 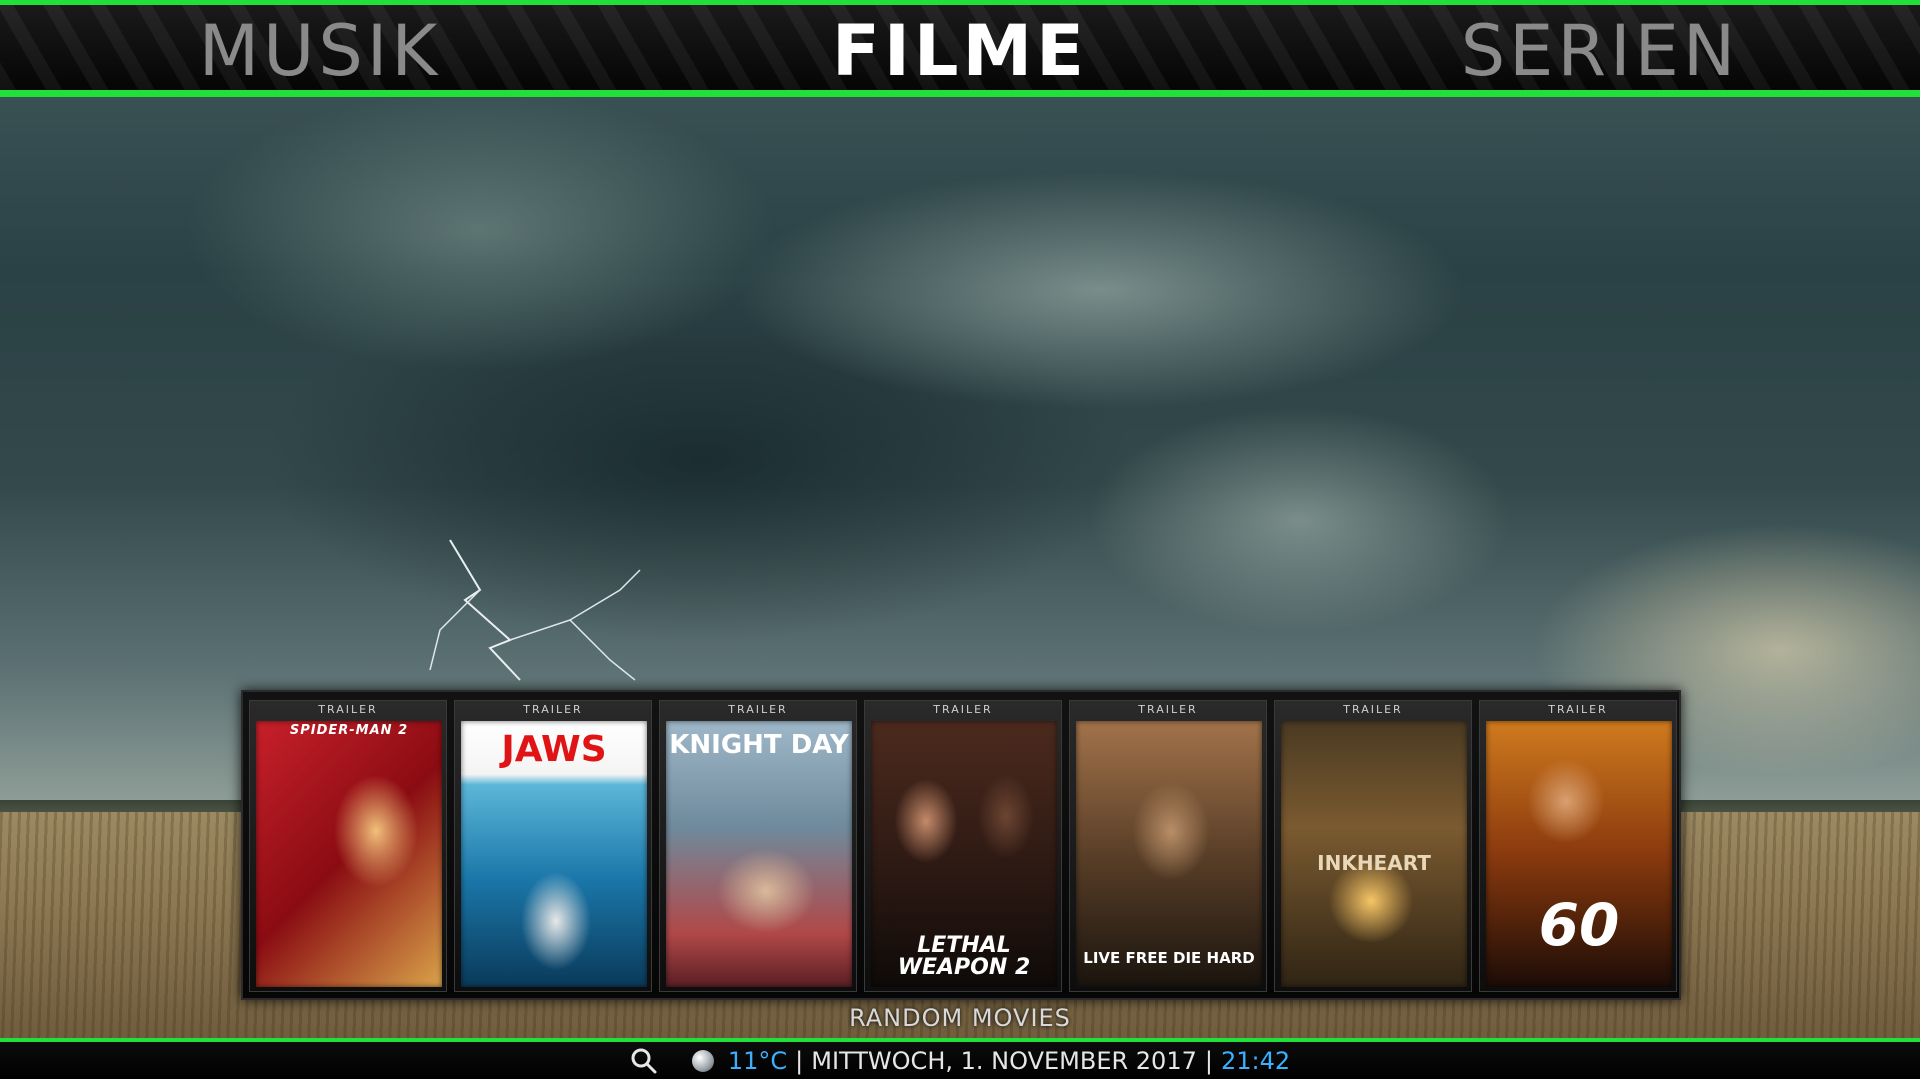 I want to click on shelf-caption: RANDOM MOVIES, so click(x=960, y=1018).